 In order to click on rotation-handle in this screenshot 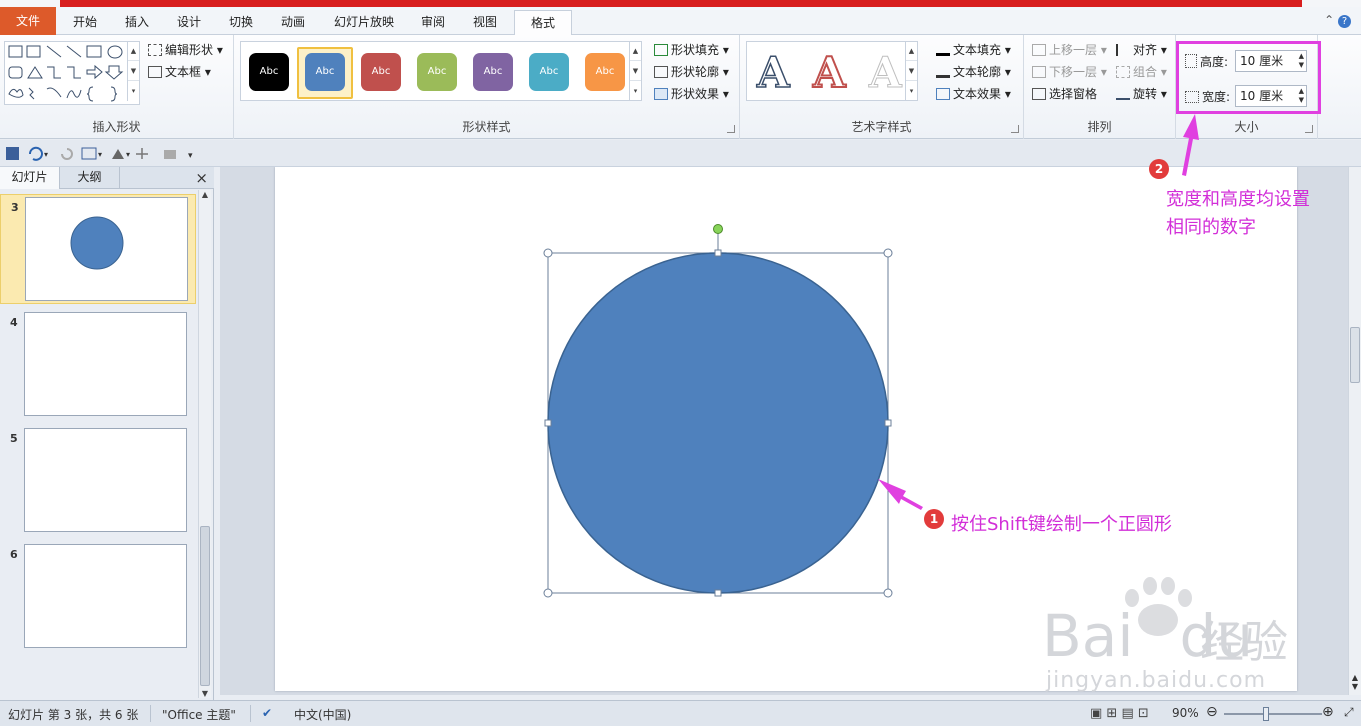, I will do `click(718, 229)`.